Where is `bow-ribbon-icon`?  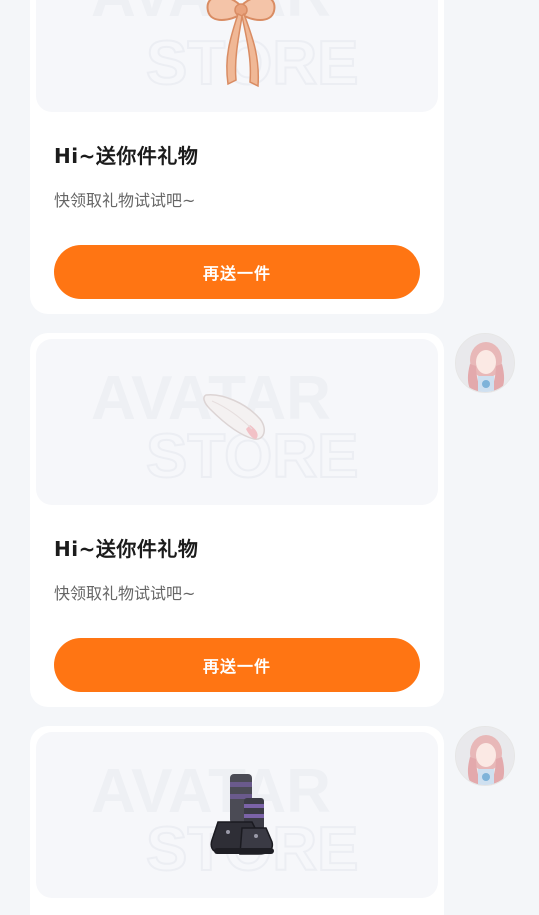
bow-ribbon-icon is located at coordinates (241, 50).